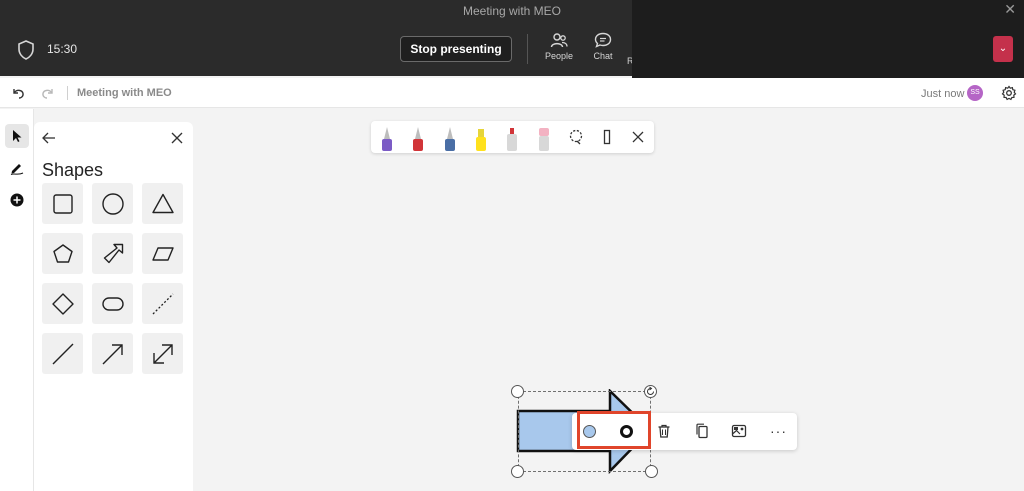 The image size is (1024, 491). I want to click on rounded-rectangle-icon, so click(112, 303).